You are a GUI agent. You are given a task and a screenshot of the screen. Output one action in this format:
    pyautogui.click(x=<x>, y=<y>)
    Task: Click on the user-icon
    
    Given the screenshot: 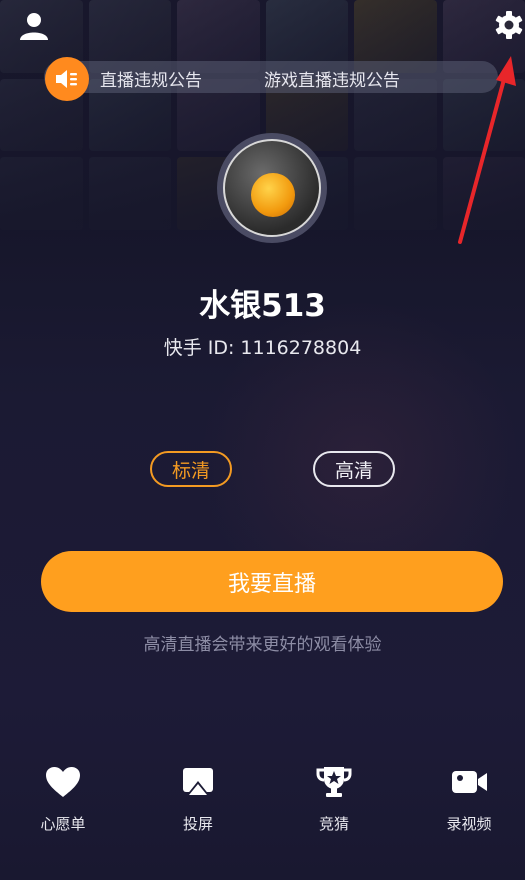 What is the action you would take?
    pyautogui.click(x=34, y=26)
    